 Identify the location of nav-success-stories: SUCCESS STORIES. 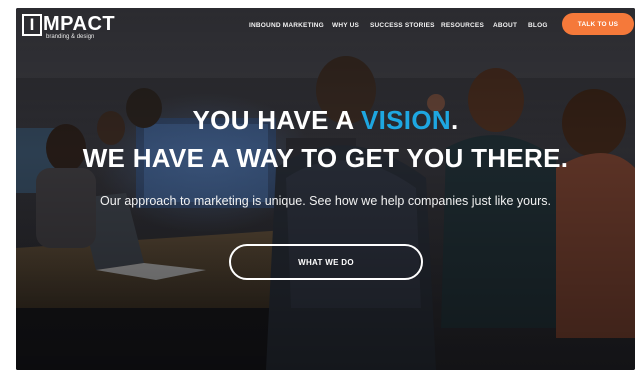
(402, 25).